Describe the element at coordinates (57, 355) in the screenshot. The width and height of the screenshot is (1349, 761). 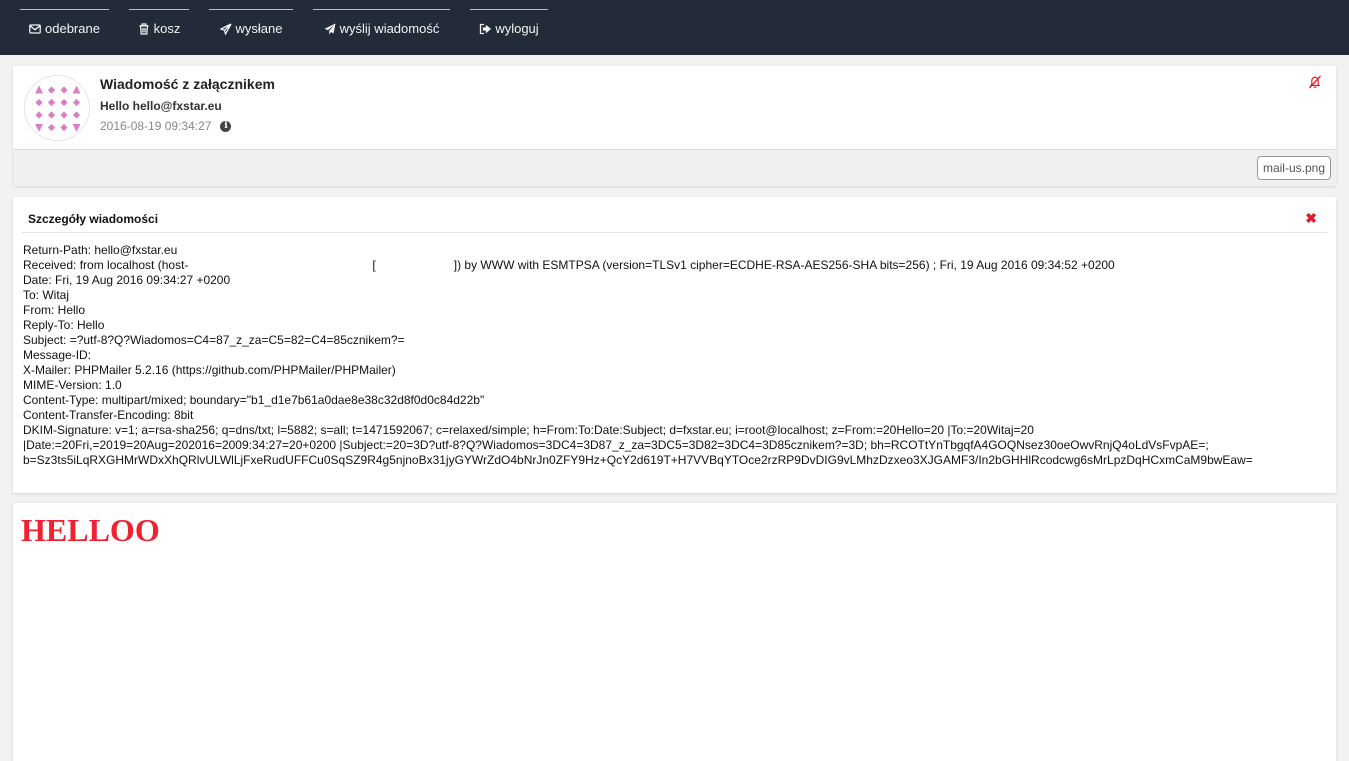
I see `header-message-id: Message-ID:` at that location.